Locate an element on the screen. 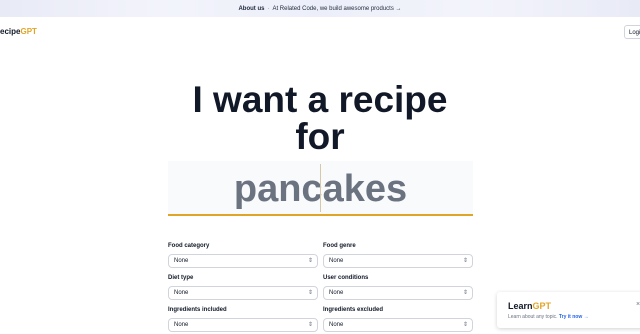  user-conditions-value: None is located at coordinates (336, 293).